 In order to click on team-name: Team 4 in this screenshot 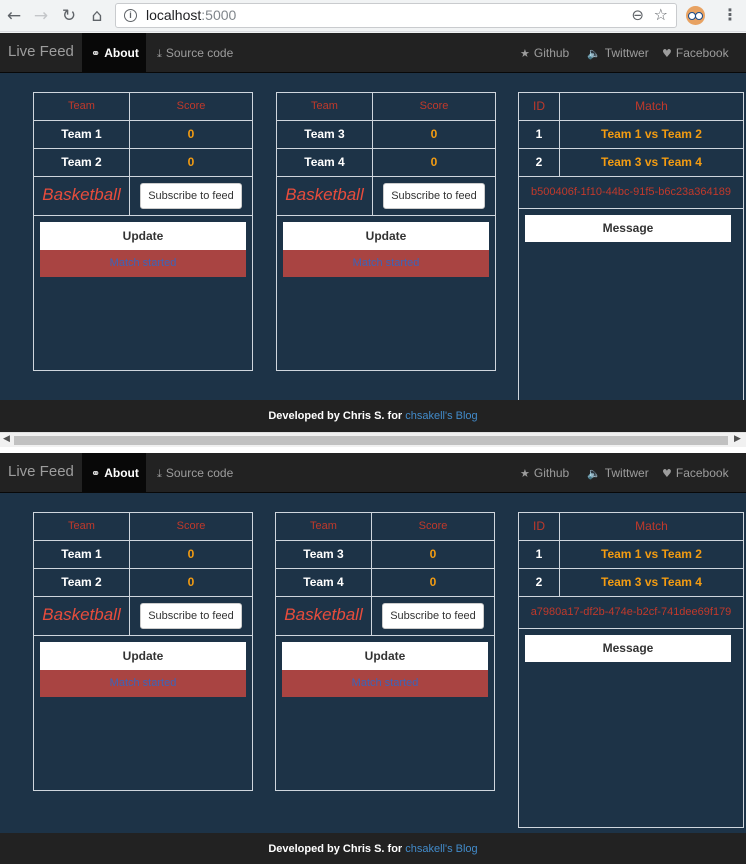, I will do `click(324, 582)`.